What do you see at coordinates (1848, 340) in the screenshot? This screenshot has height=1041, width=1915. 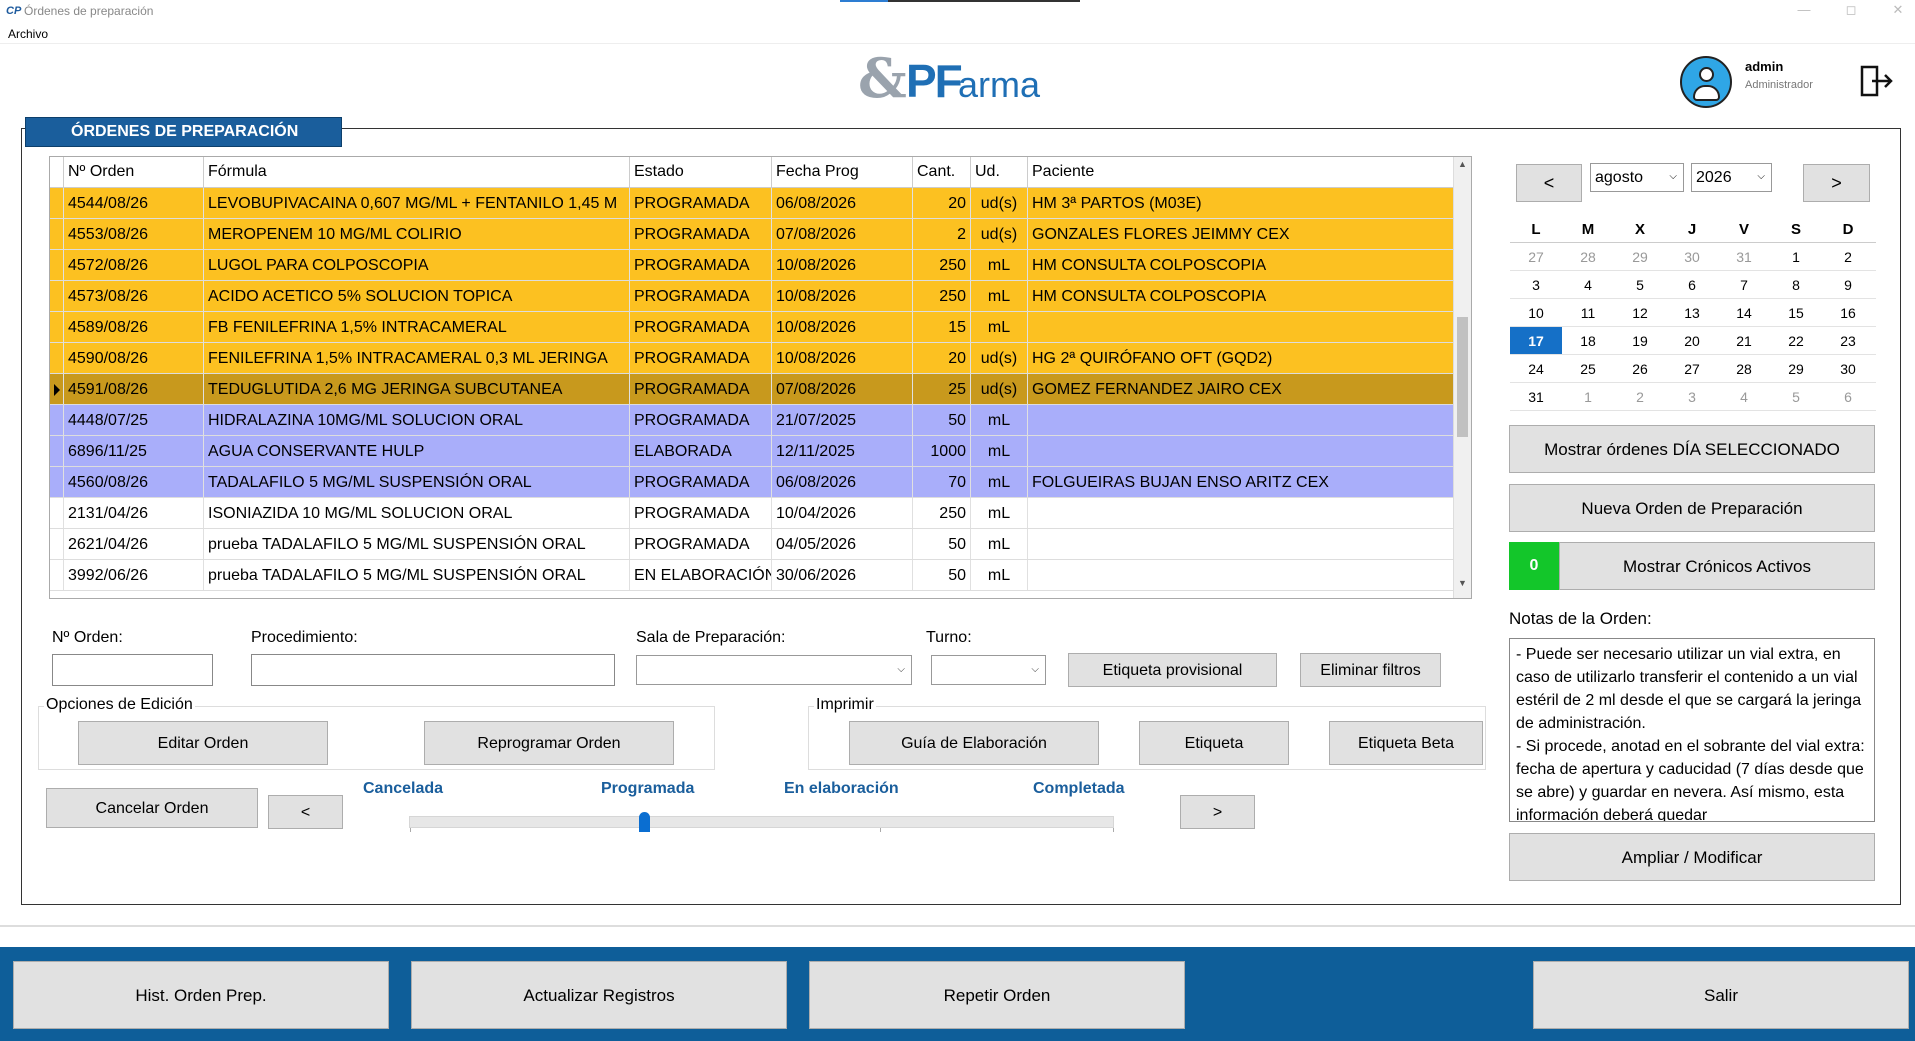 I see `calendar-day: 23` at bounding box center [1848, 340].